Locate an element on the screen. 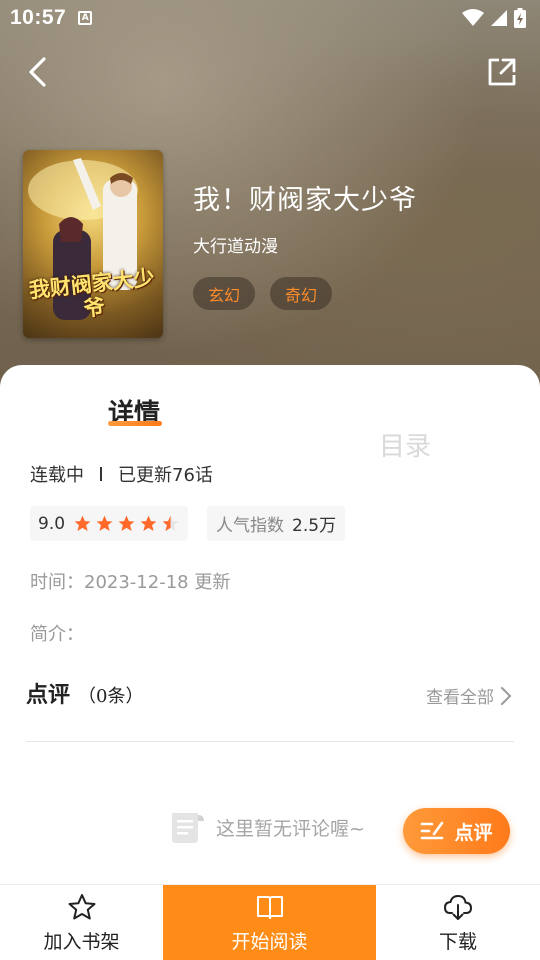 Image resolution: width=540 pixels, height=960 pixels. cell-signal-icon is located at coordinates (499, 18).